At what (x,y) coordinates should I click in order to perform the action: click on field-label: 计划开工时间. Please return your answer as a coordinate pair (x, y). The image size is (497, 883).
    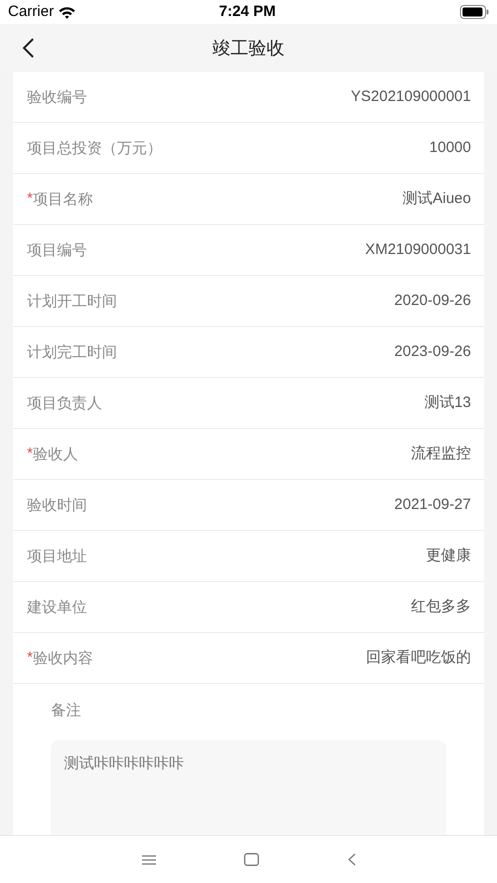
    Looking at the image, I should click on (72, 302).